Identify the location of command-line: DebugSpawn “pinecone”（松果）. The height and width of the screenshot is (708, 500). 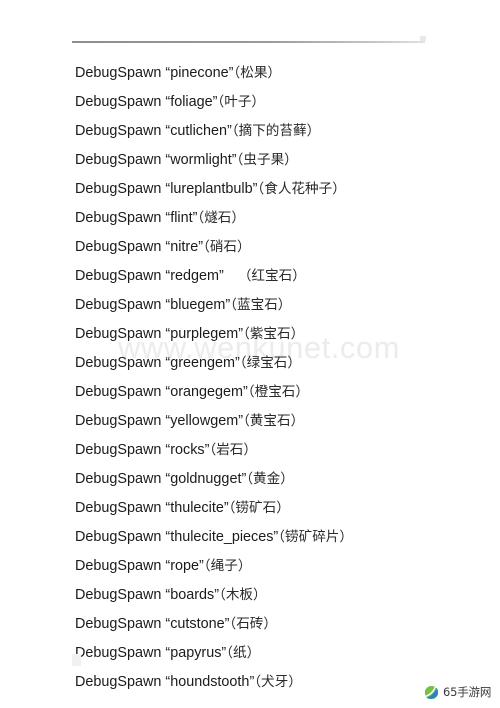
(178, 73).